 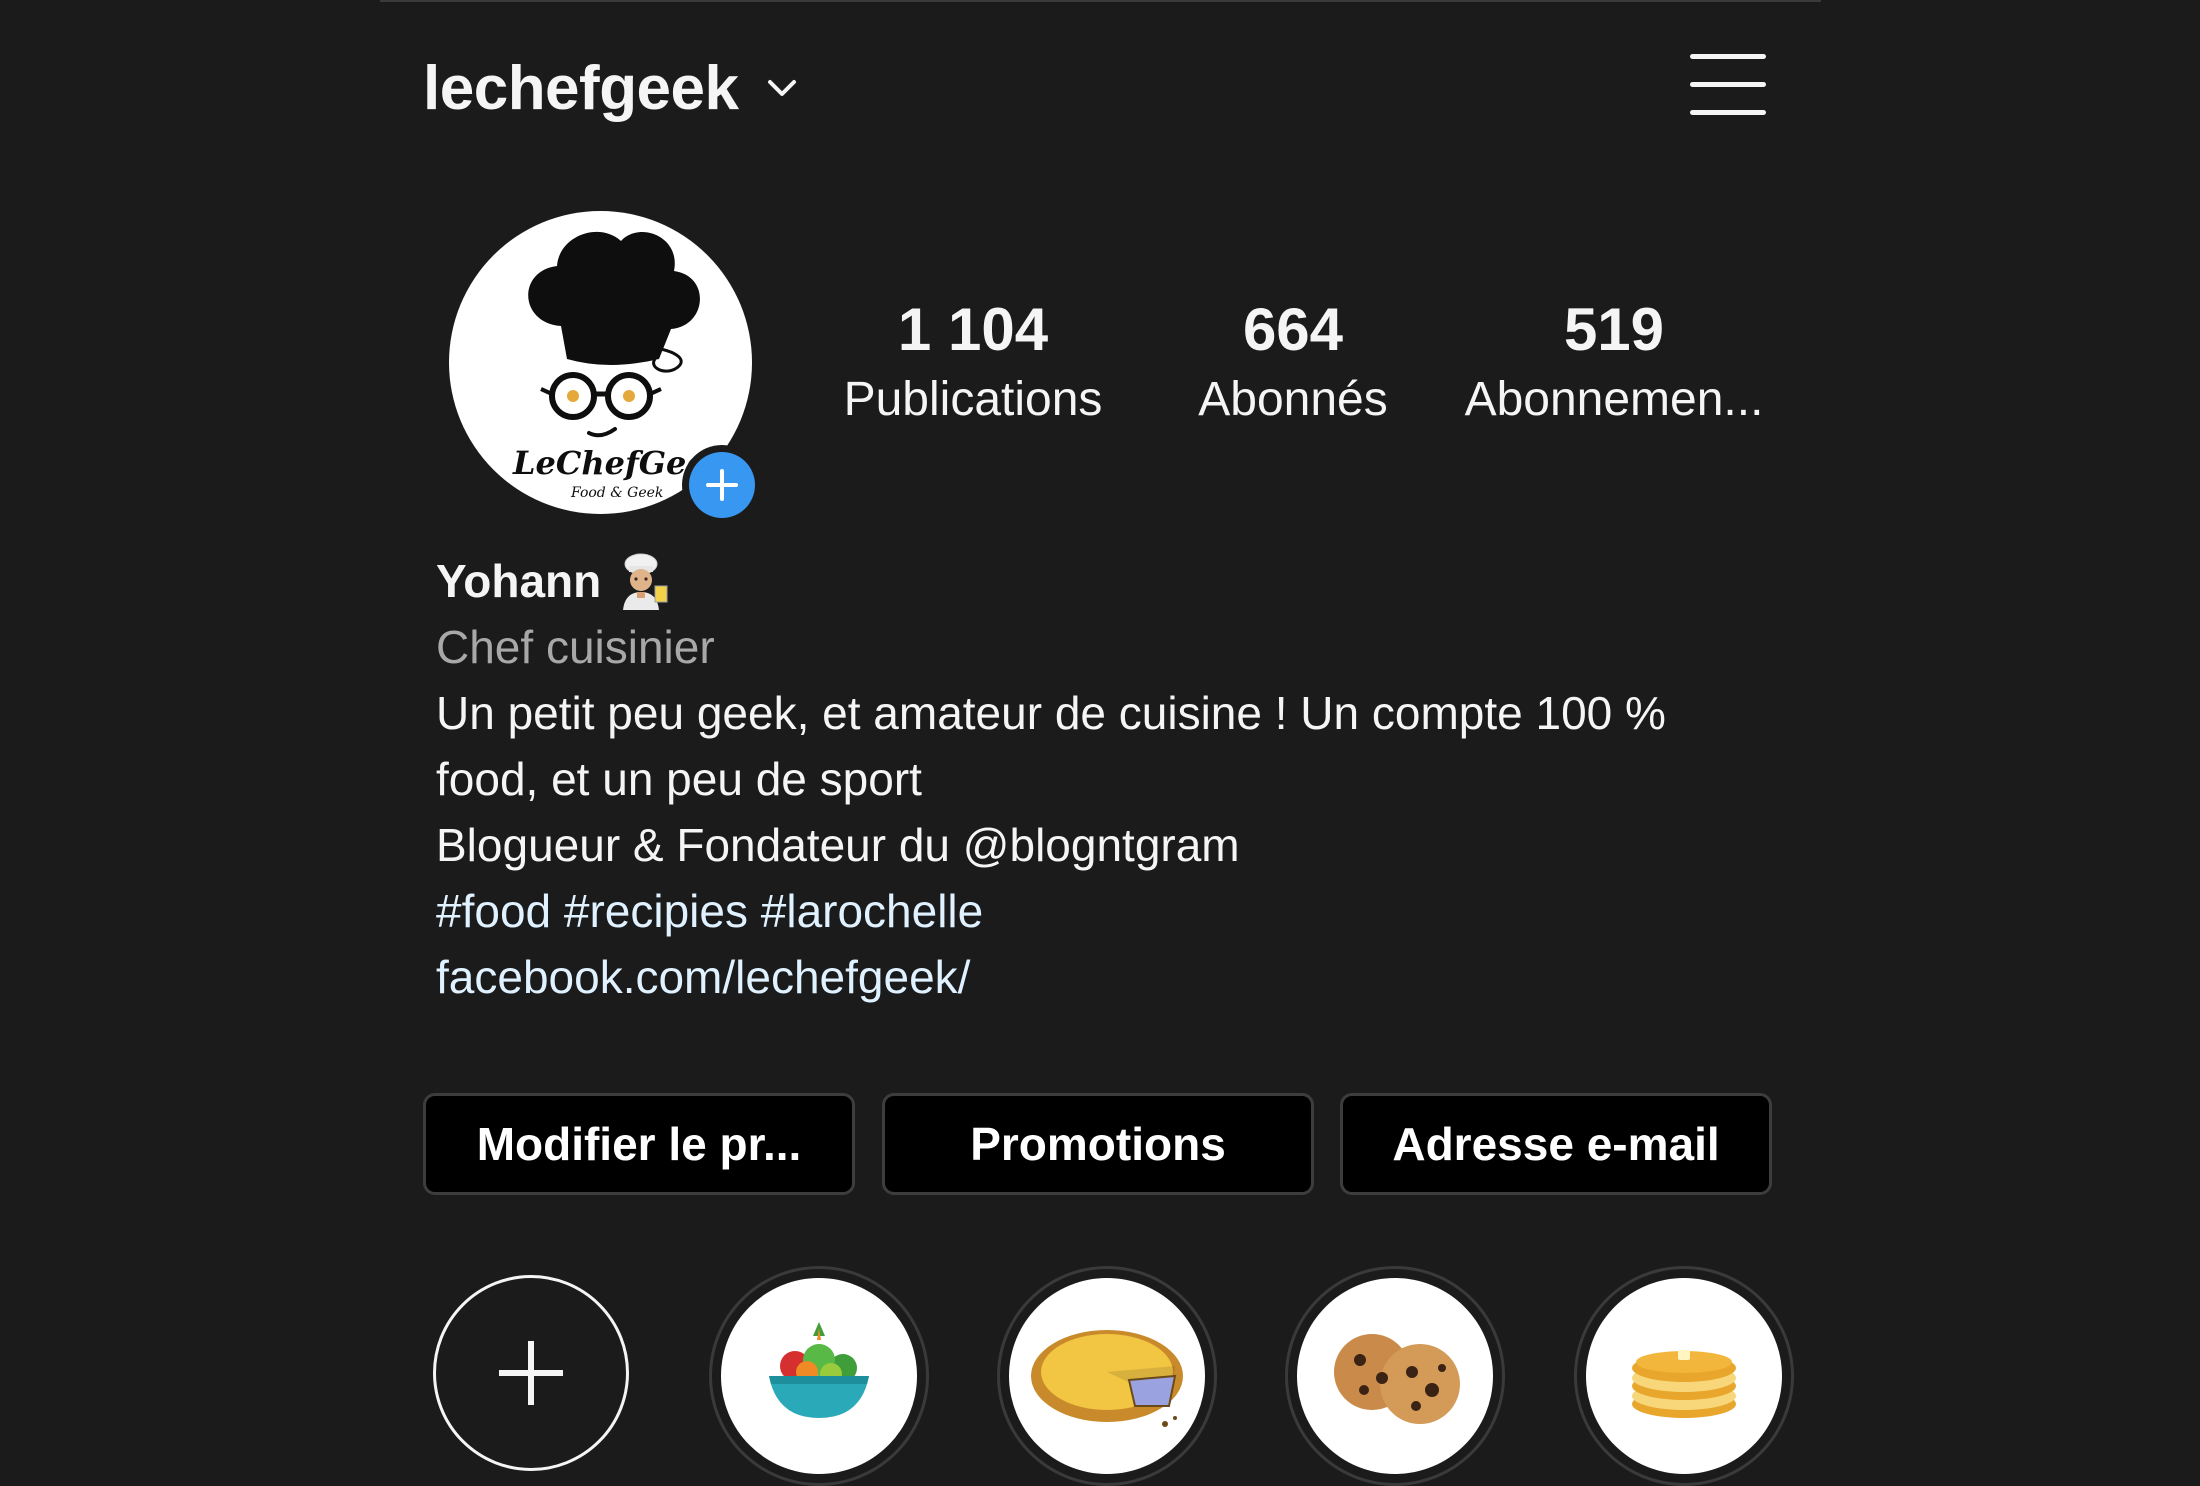 I want to click on stat-followers: 664 Abonnés, so click(x=1293, y=360).